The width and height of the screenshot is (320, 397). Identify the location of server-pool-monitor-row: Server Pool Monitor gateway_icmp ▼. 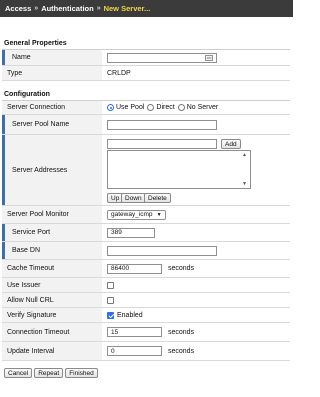
(146, 215).